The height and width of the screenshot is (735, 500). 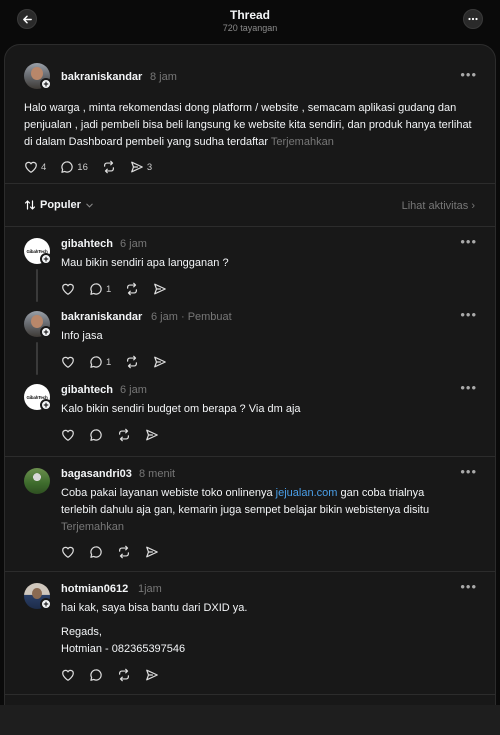 I want to click on timestamp: 8 jam, so click(x=163, y=77).